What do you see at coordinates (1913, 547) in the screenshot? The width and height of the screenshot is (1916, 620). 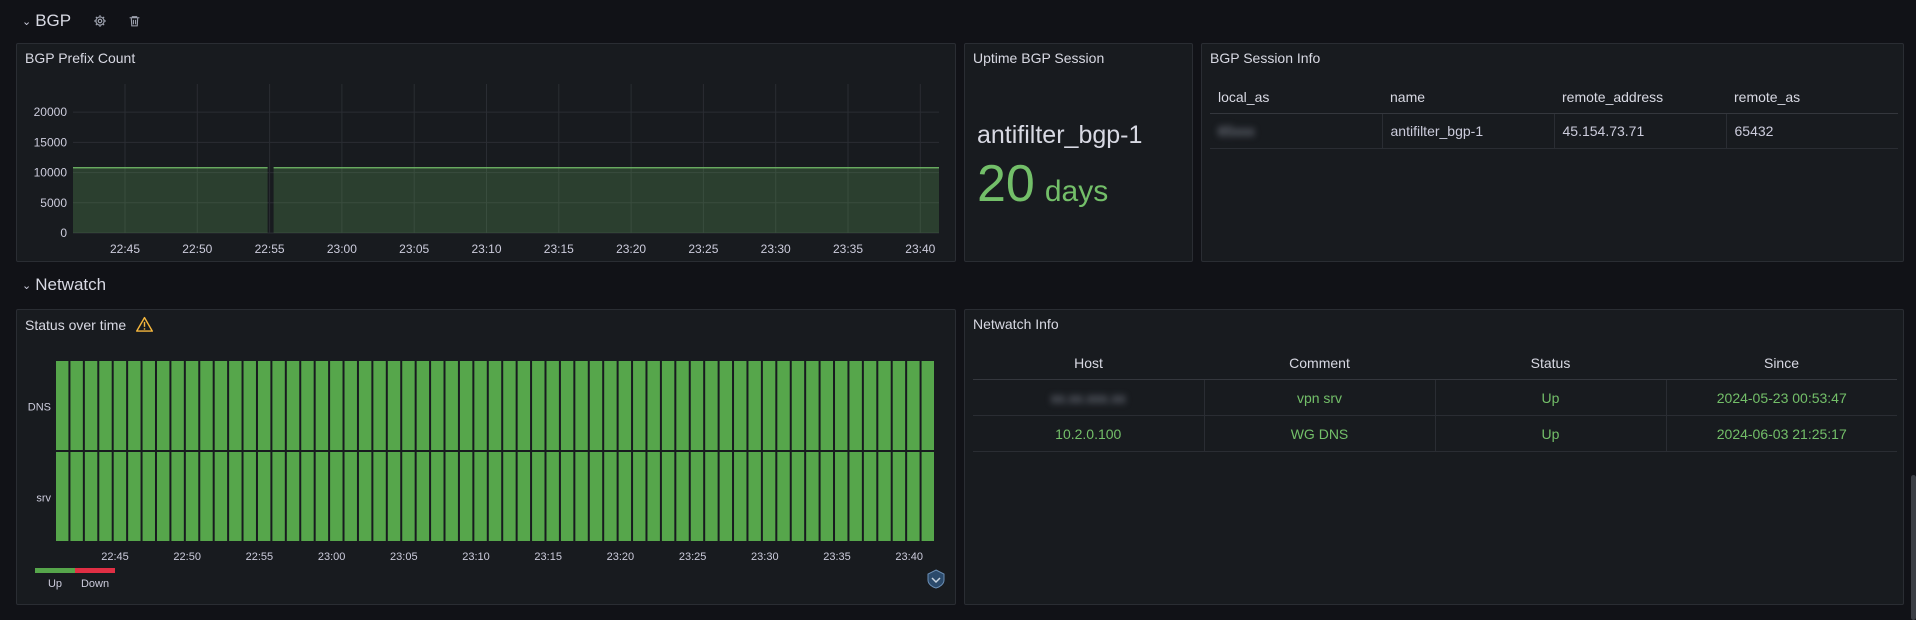 I see `page-scrollbar` at bounding box center [1913, 547].